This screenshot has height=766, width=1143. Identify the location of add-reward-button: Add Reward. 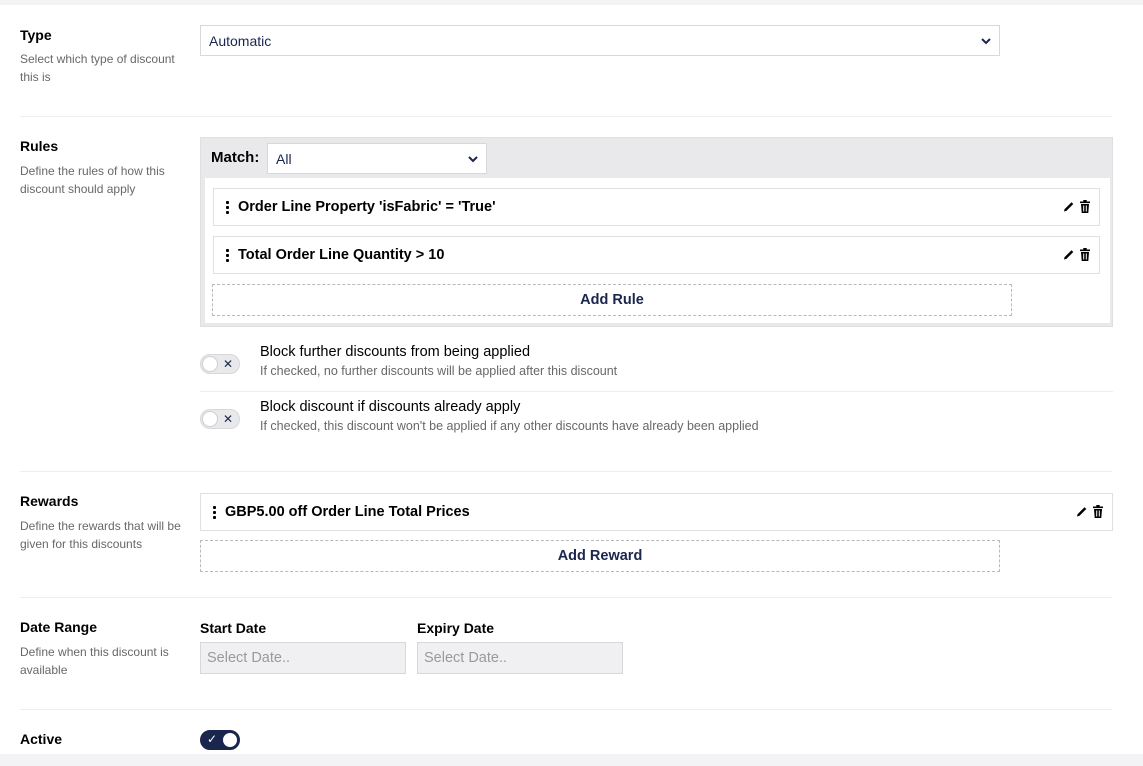
(600, 556).